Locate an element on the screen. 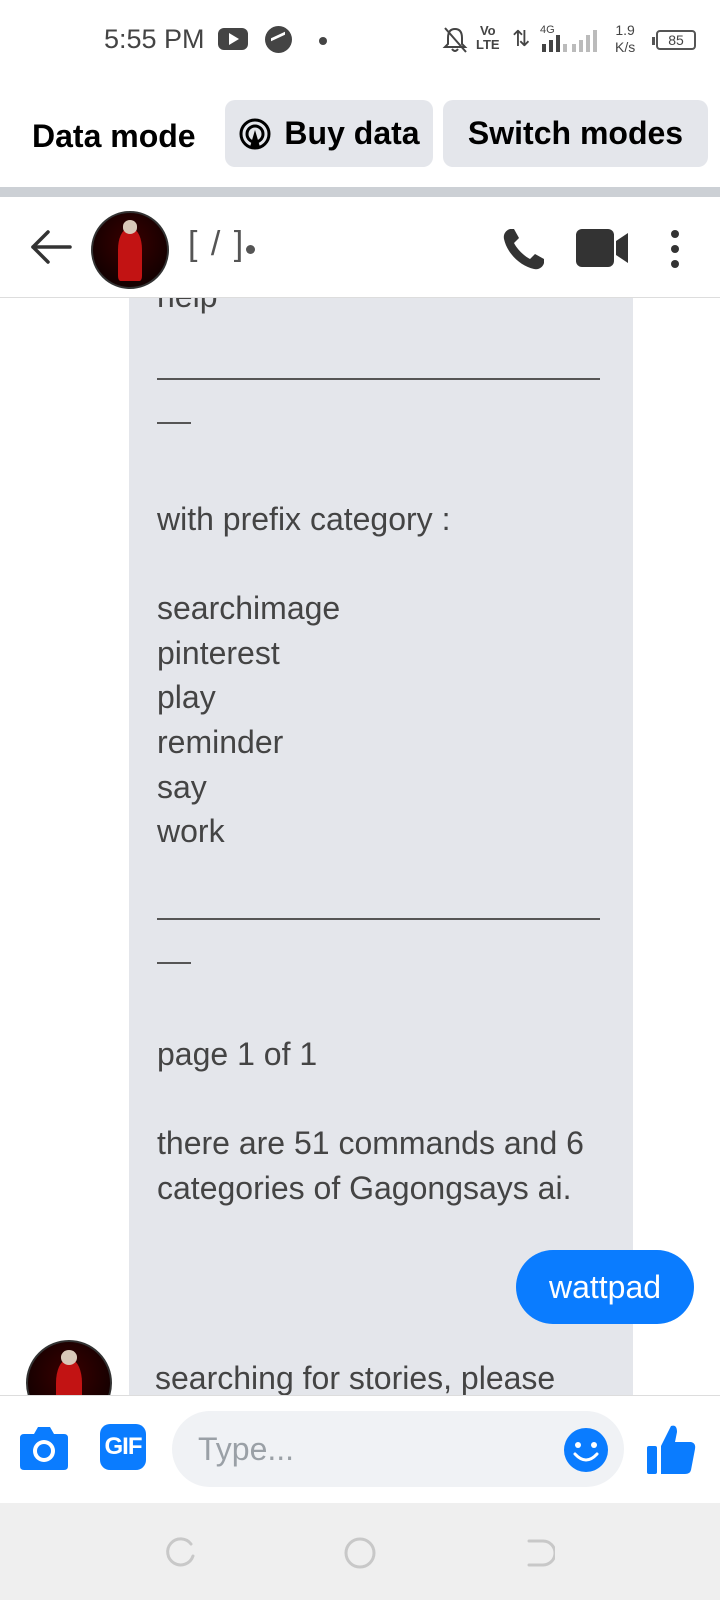 This screenshot has width=720, height=1600. message-composer: GIF is located at coordinates (360, 1449).